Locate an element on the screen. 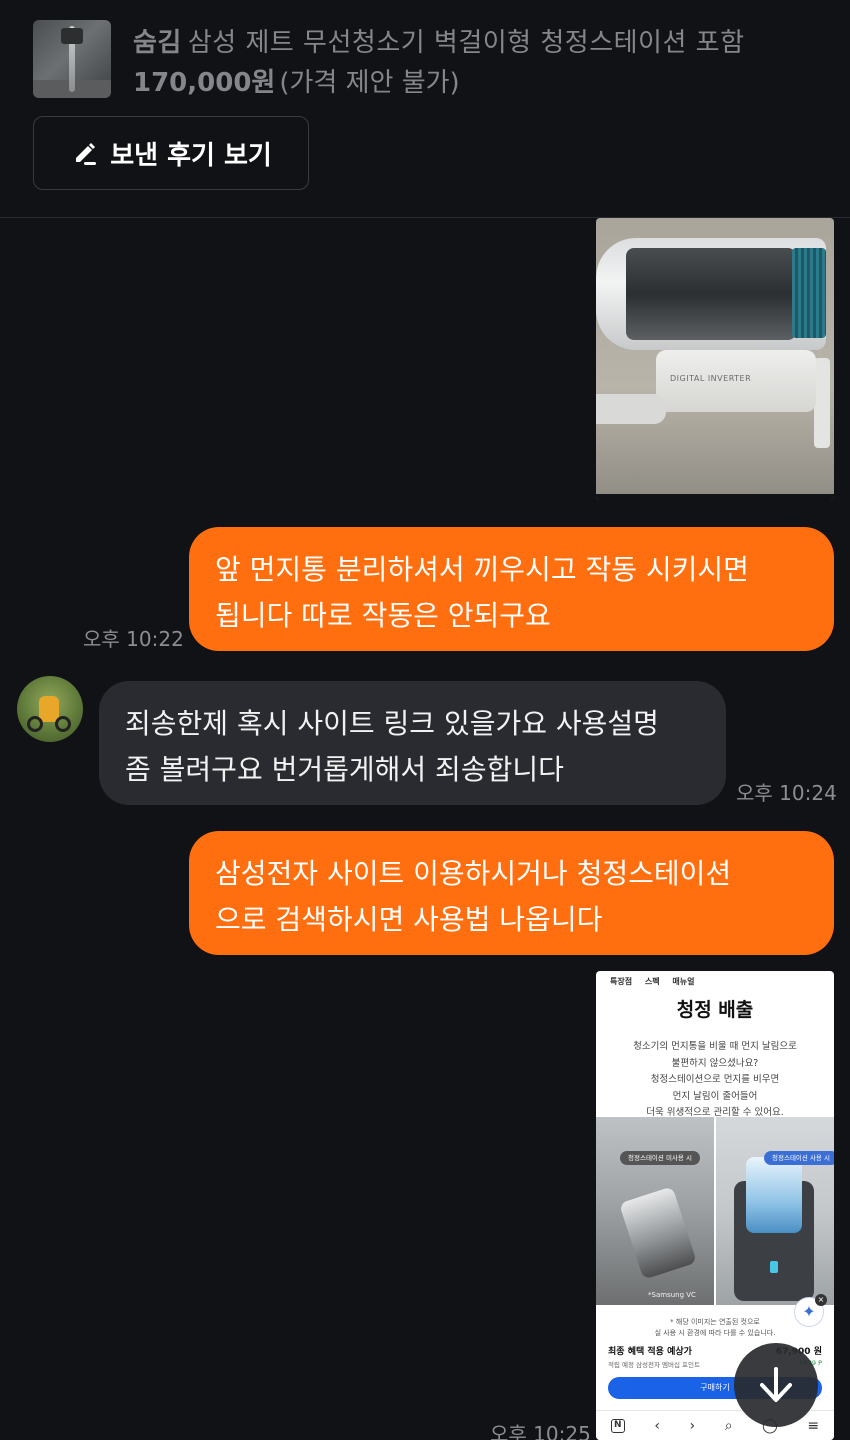  menu-icon: ≡ is located at coordinates (813, 1425).